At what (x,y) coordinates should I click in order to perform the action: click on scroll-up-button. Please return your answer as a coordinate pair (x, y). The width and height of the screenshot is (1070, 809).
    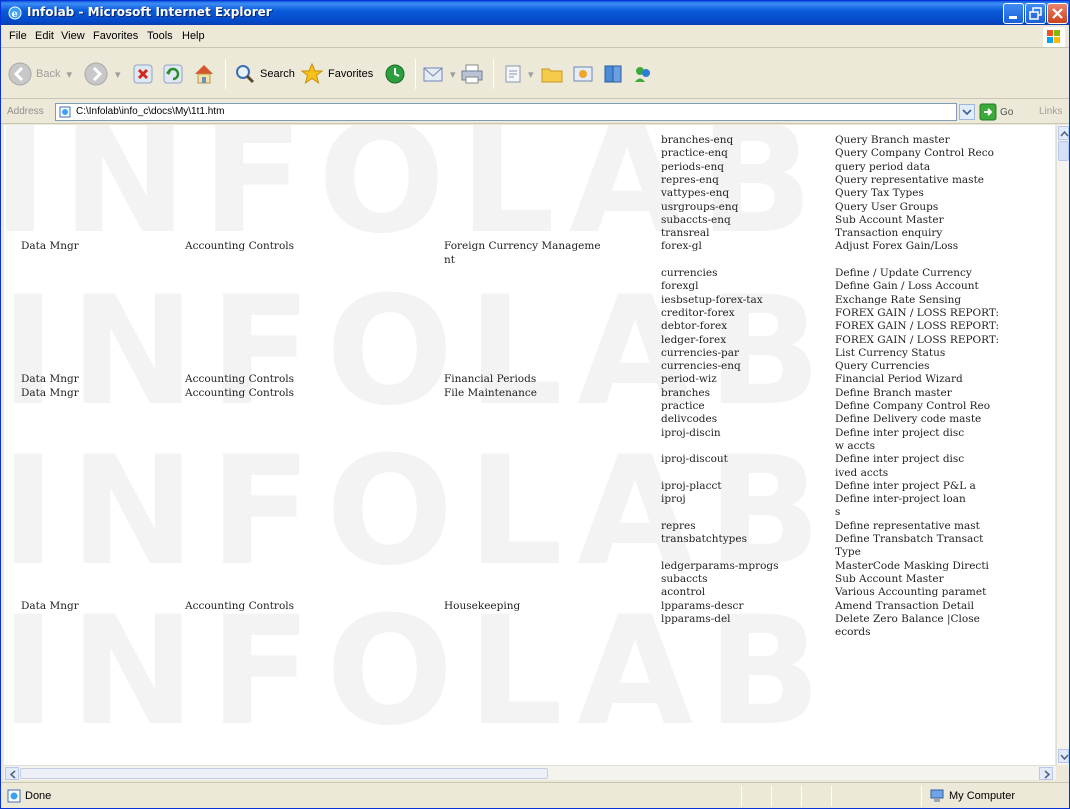
    Looking at the image, I should click on (1063, 133).